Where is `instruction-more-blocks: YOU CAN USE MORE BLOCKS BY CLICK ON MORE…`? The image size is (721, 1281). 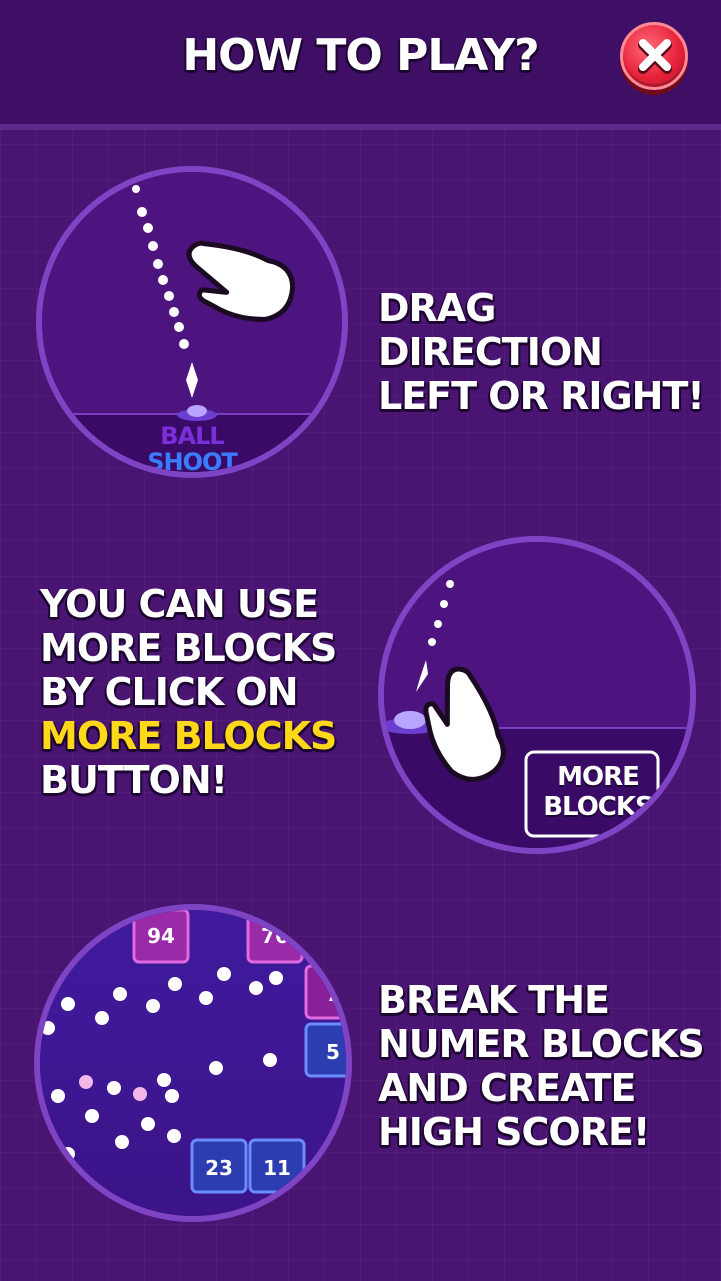 instruction-more-blocks: YOU CAN USE MORE BLOCKS BY CLICK ON MORE… is located at coordinates (188, 692).